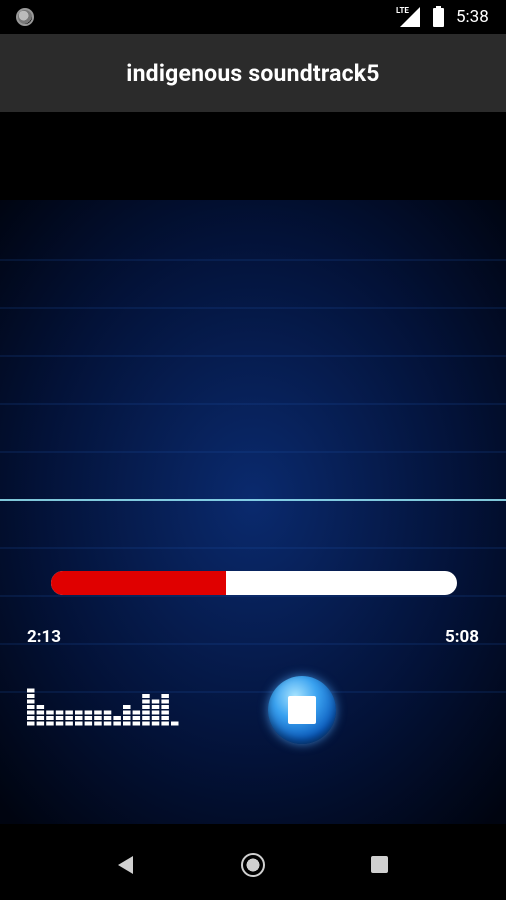  Describe the element at coordinates (410, 17) in the screenshot. I see `signal-icon` at that location.